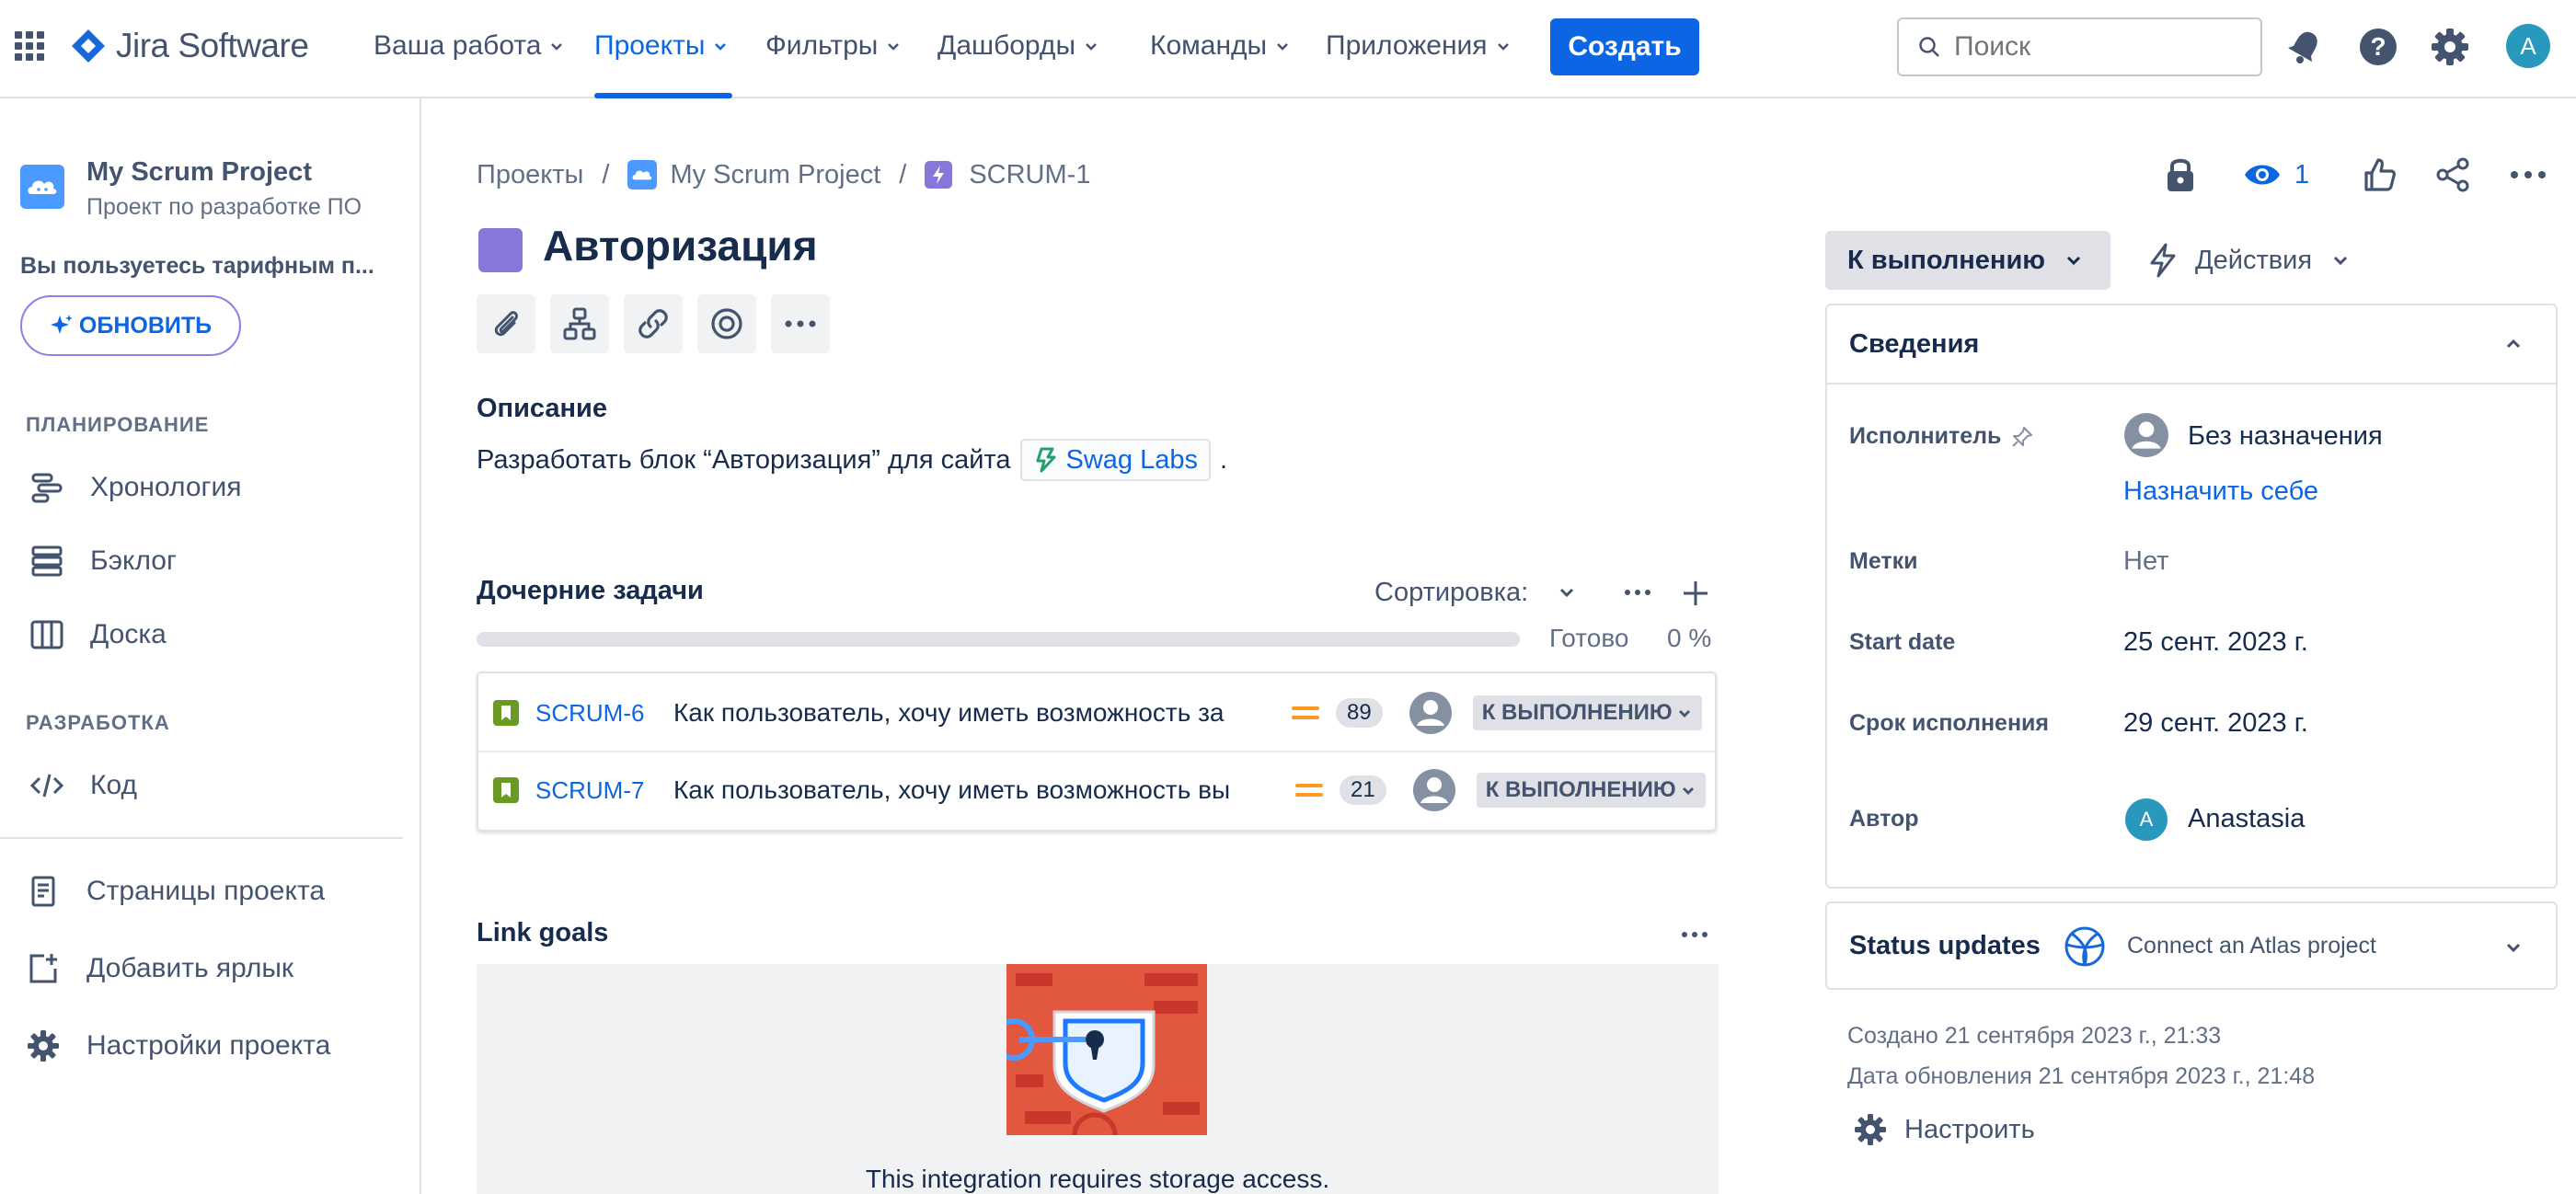 The height and width of the screenshot is (1194, 2576). What do you see at coordinates (800, 324) in the screenshot?
I see `more-toolbar-button` at bounding box center [800, 324].